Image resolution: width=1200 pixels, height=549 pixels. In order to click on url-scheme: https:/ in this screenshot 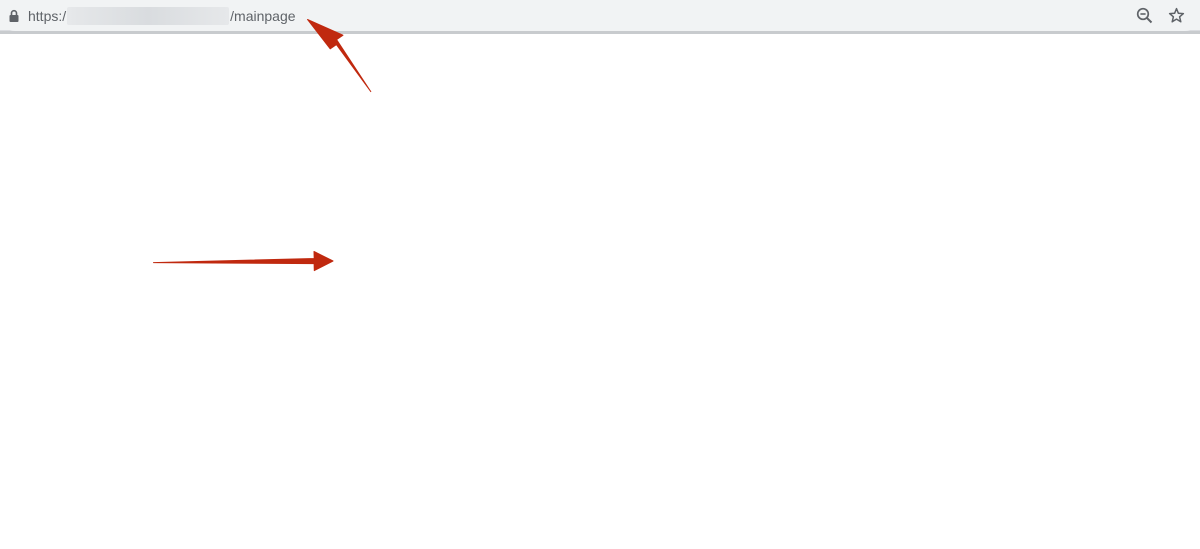, I will do `click(47, 16)`.